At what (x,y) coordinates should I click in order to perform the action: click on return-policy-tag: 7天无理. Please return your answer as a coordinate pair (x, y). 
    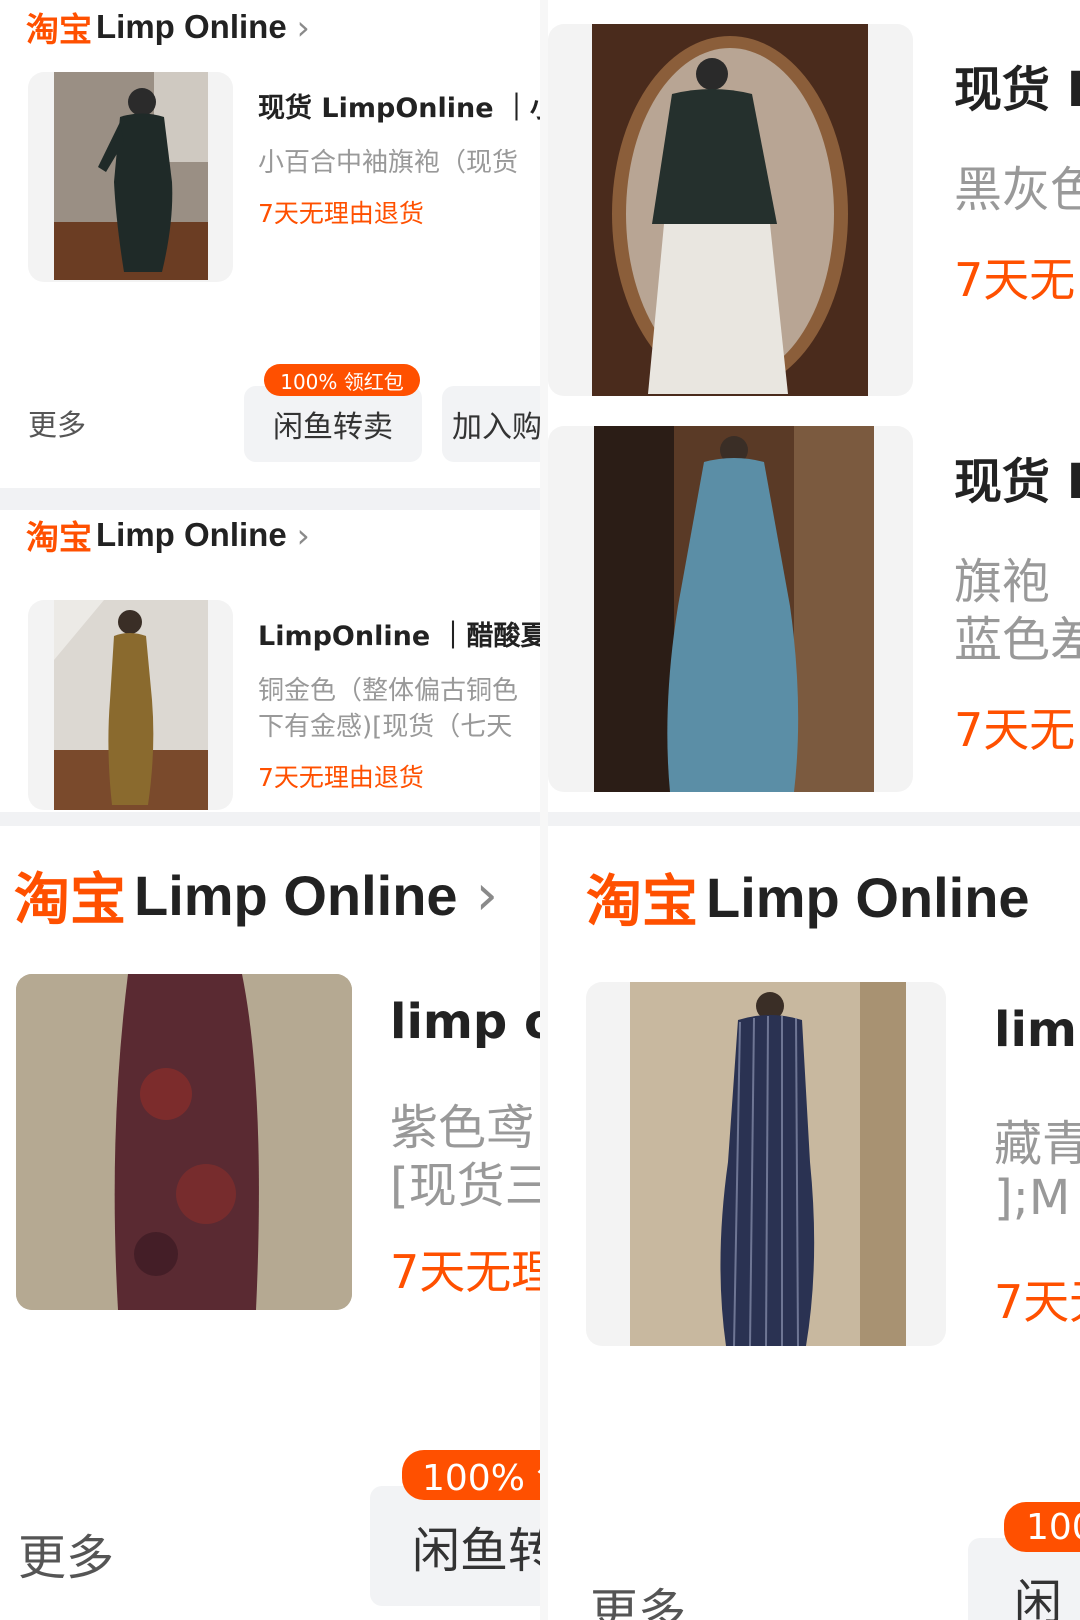
    Looking at the image, I should click on (465, 1272).